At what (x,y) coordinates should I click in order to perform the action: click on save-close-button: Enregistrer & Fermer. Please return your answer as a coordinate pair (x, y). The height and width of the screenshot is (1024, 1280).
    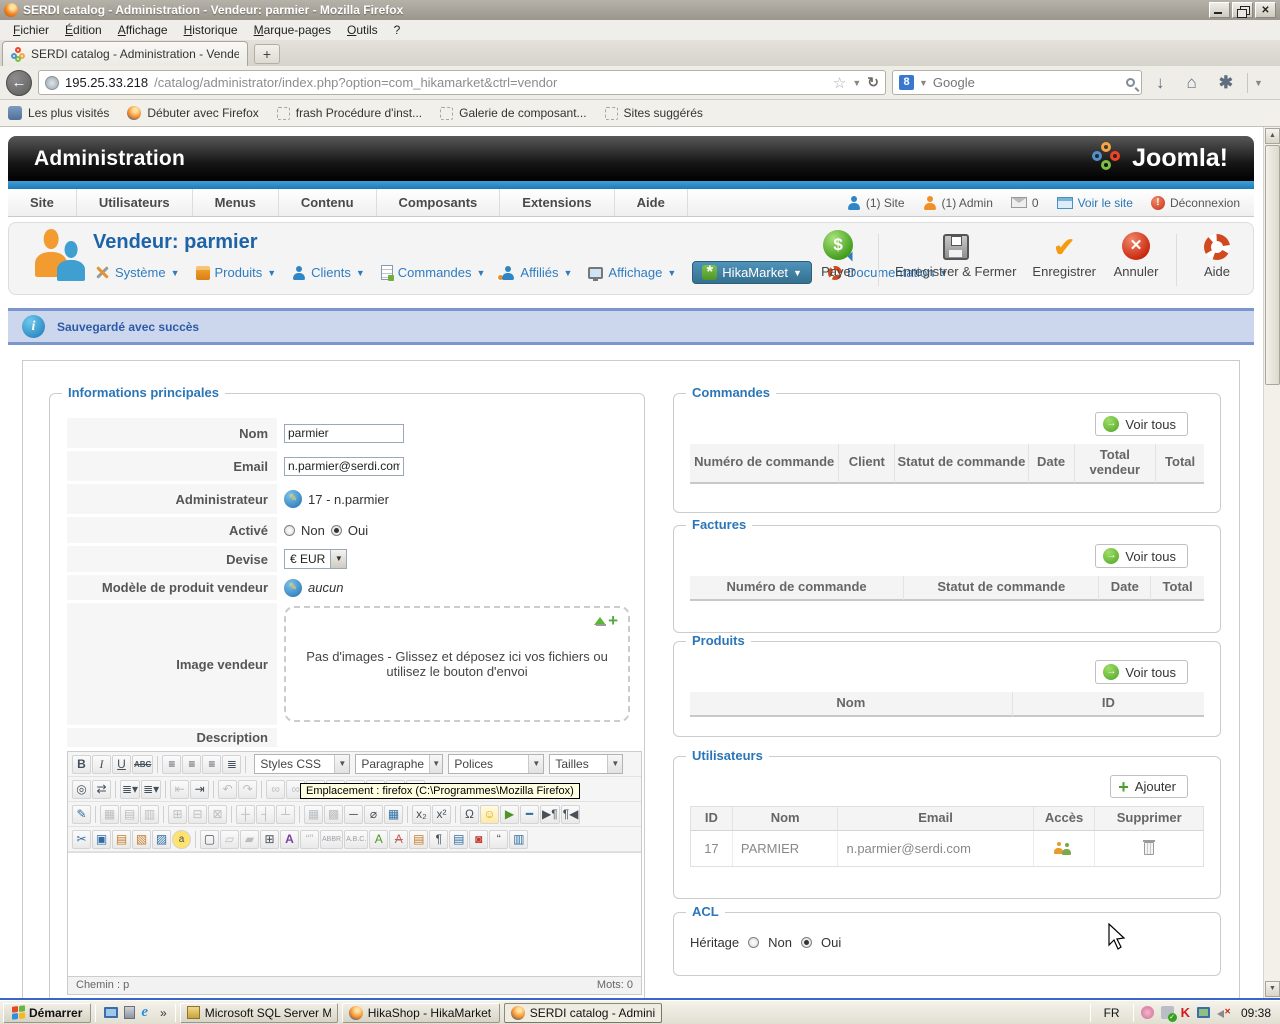
    Looking at the image, I should click on (955, 254).